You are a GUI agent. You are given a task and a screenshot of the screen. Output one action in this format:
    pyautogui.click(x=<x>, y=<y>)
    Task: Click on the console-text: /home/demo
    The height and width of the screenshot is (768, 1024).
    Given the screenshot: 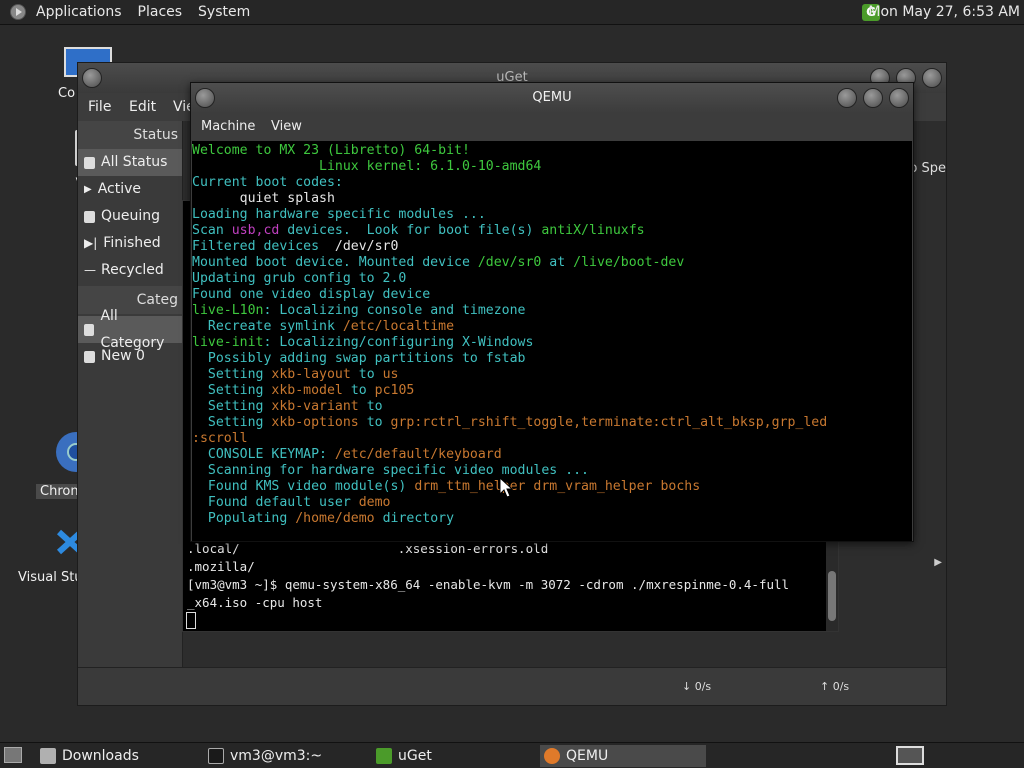 What is the action you would take?
    pyautogui.click(x=335, y=518)
    